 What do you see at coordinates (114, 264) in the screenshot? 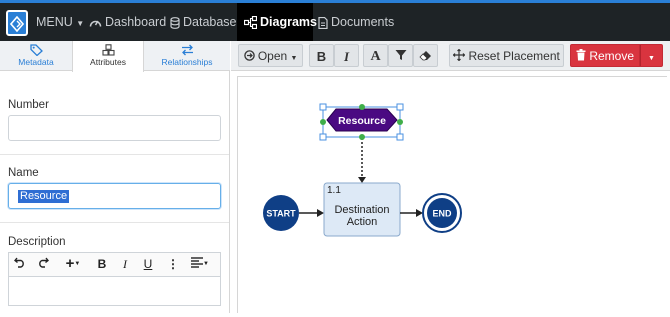
I see `rte-toolbar: +▼ B I U ⋮ ▼` at bounding box center [114, 264].